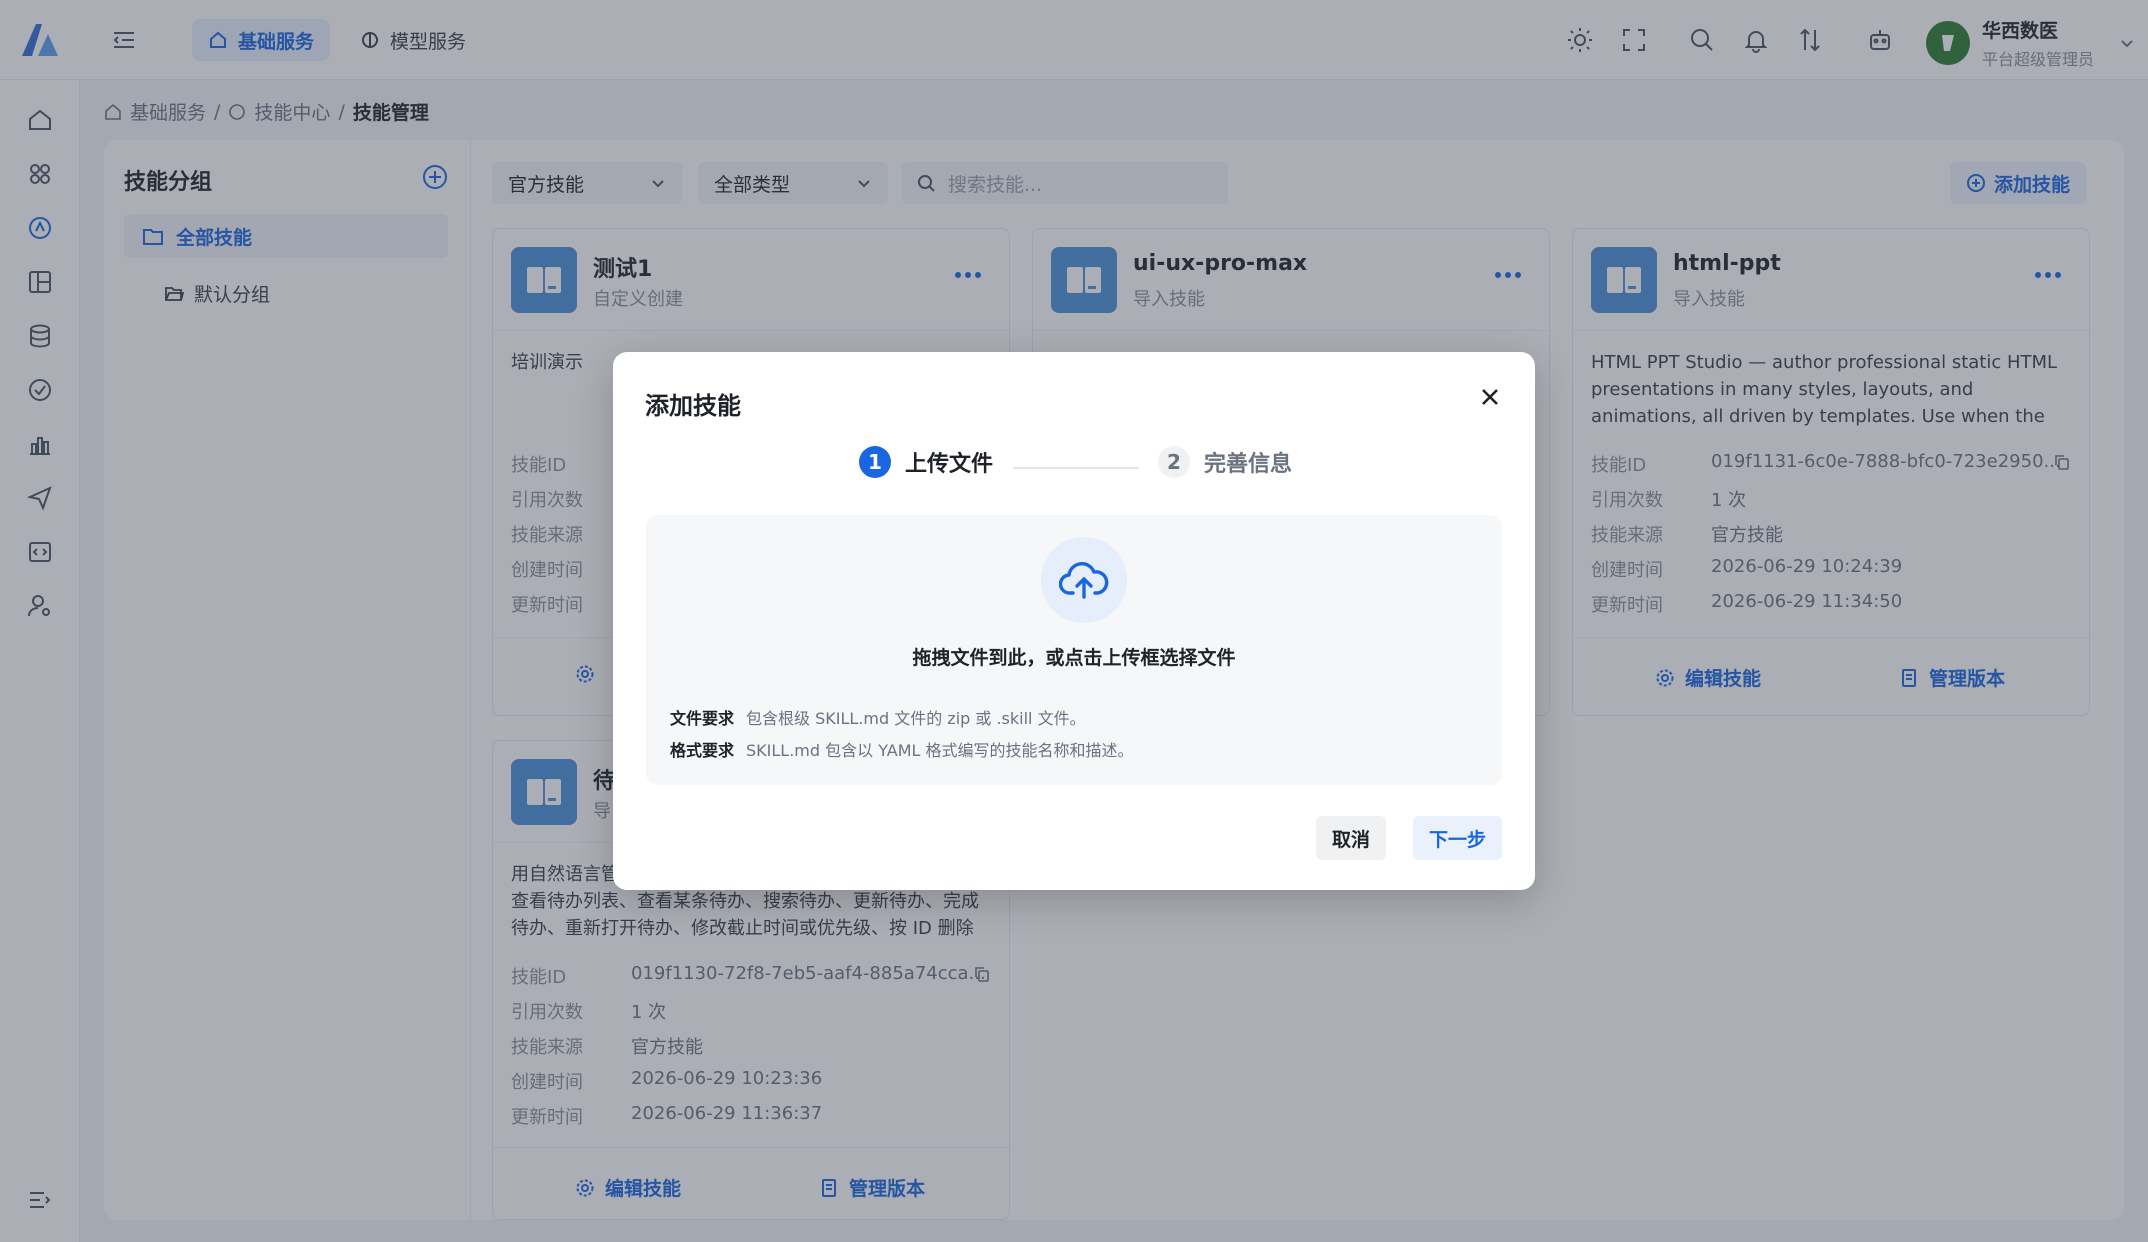 The height and width of the screenshot is (1242, 2148). I want to click on step-number: 1, so click(875, 462).